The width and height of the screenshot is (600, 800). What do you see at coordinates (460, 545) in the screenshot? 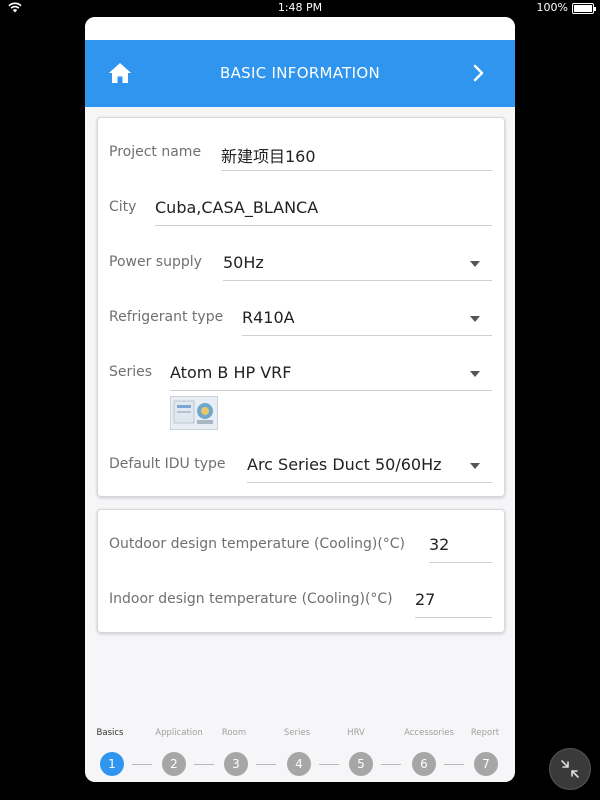
I see `outdoor-temp-input: 32` at bounding box center [460, 545].